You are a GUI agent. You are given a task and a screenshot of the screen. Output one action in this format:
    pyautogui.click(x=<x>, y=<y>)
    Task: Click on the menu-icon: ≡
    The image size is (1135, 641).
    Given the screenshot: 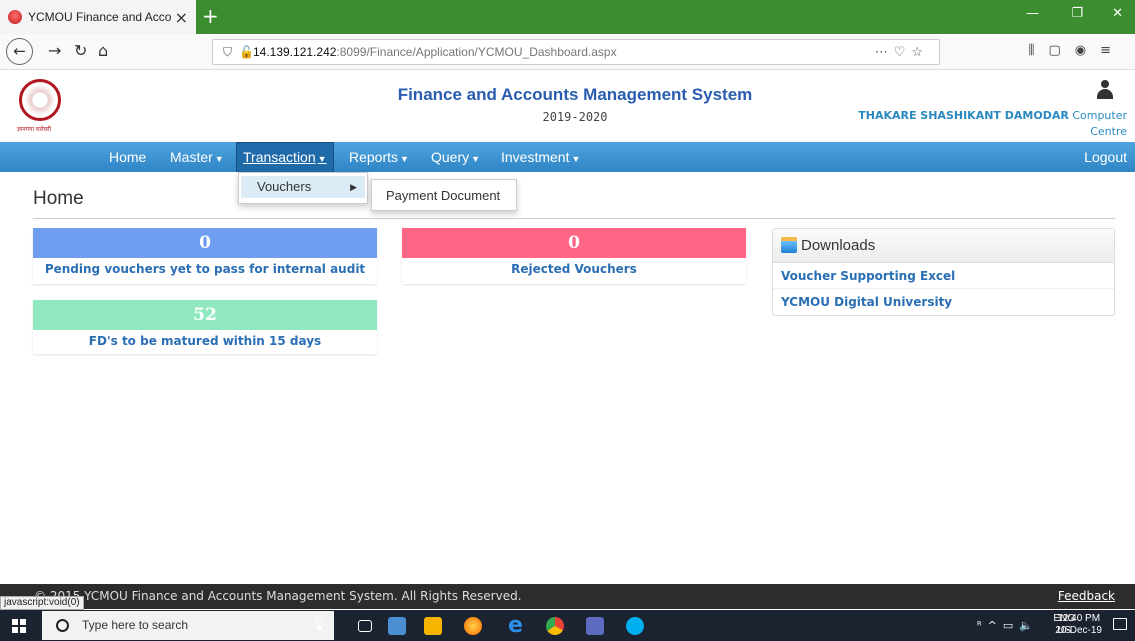 What is the action you would take?
    pyautogui.click(x=1112, y=50)
    